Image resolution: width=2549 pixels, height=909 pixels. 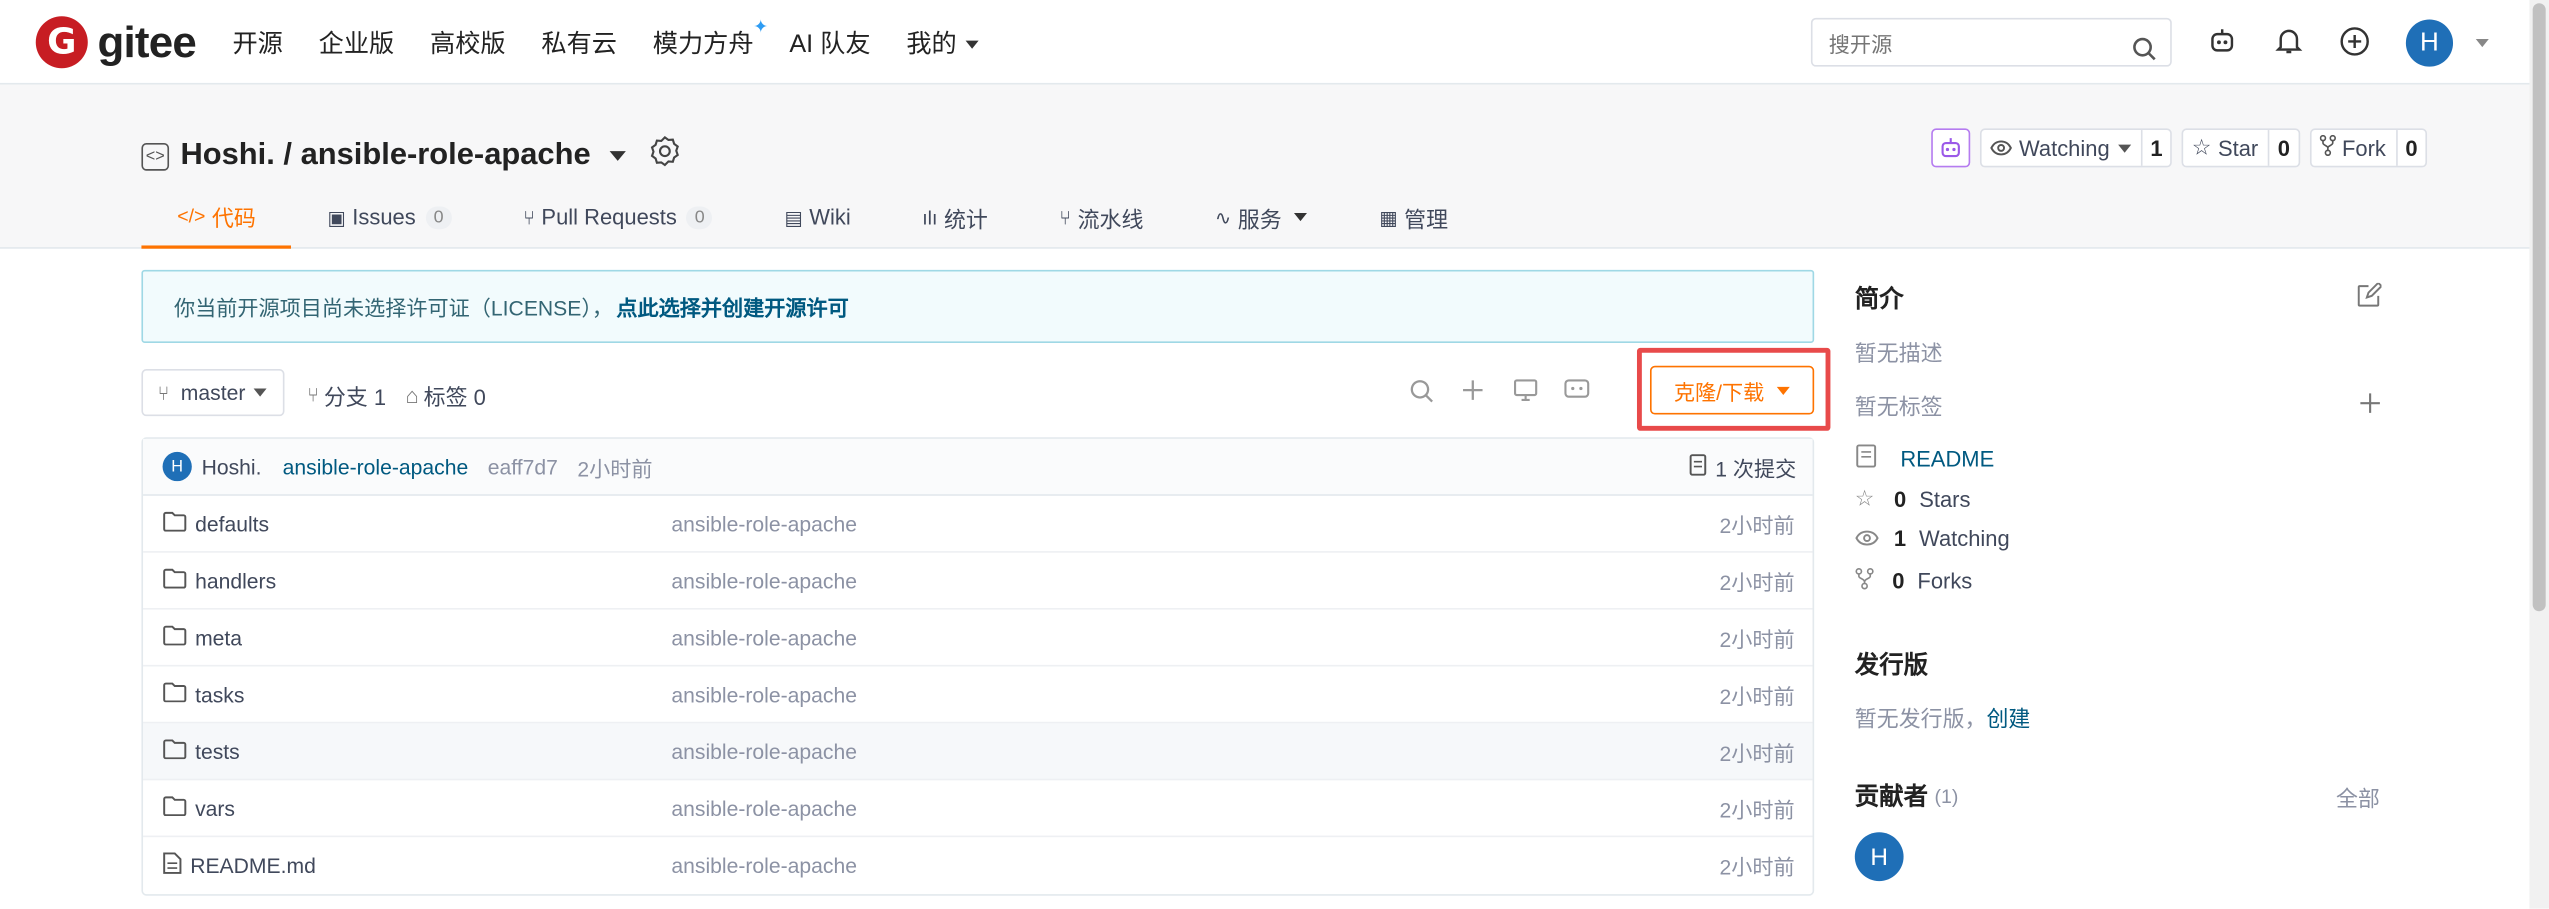 What do you see at coordinates (1945, 581) in the screenshot?
I see `forks-label: Forks` at bounding box center [1945, 581].